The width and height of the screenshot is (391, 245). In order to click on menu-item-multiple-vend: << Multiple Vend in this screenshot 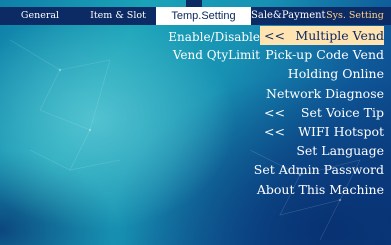, I will do `click(322, 36)`.